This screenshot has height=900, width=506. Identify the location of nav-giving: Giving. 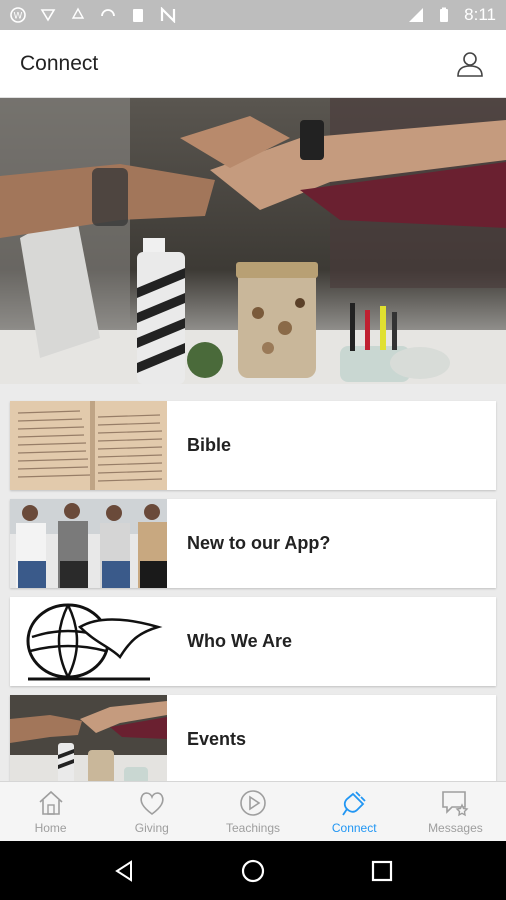
(151, 811).